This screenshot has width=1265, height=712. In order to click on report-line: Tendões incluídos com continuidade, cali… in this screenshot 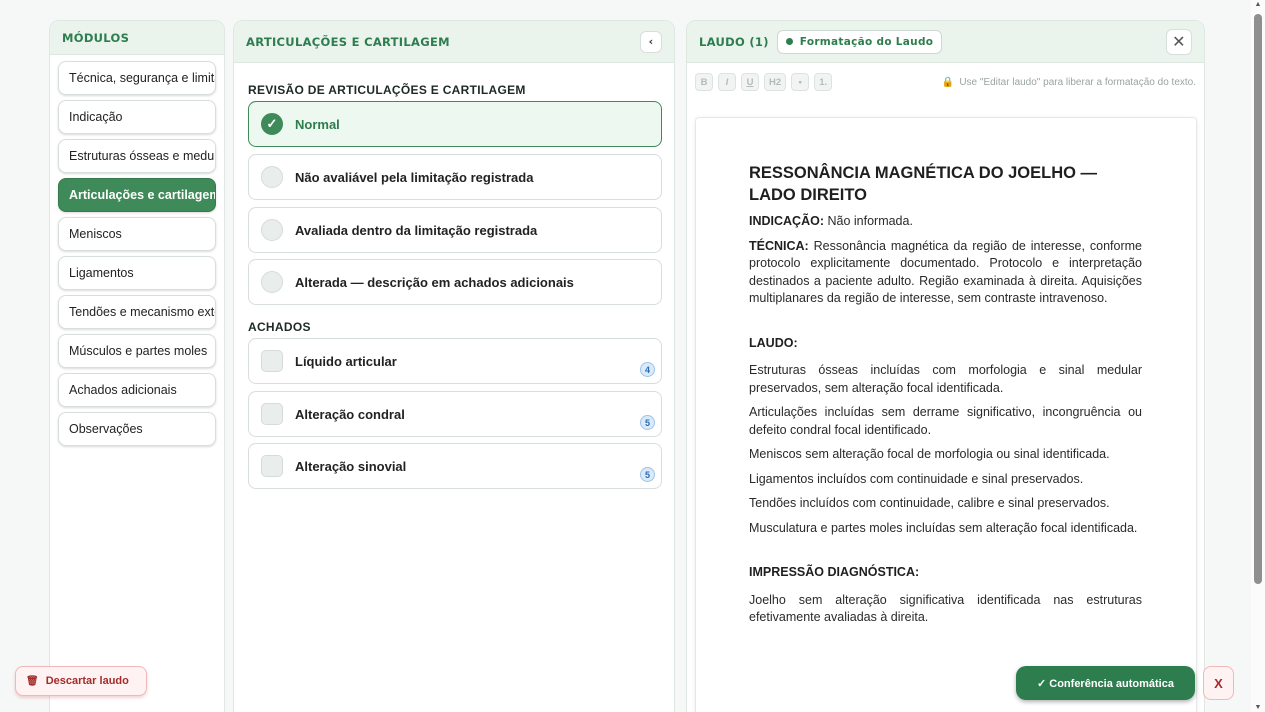, I will do `click(929, 503)`.